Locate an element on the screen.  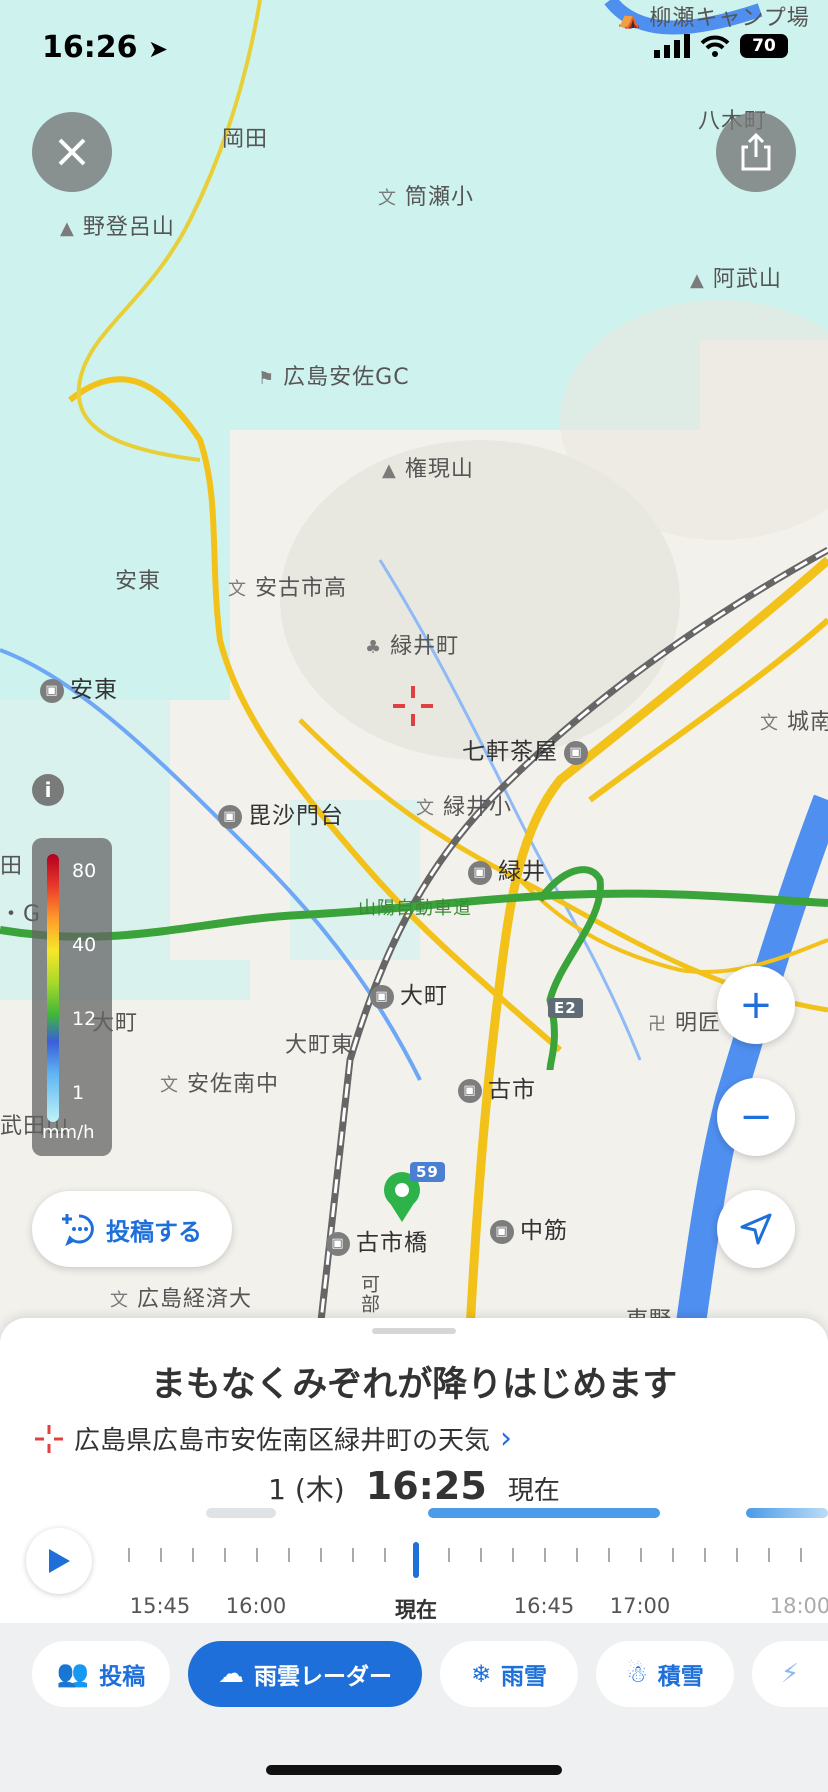
tab-posts: 👥 投稿 is located at coordinates (101, 1674).